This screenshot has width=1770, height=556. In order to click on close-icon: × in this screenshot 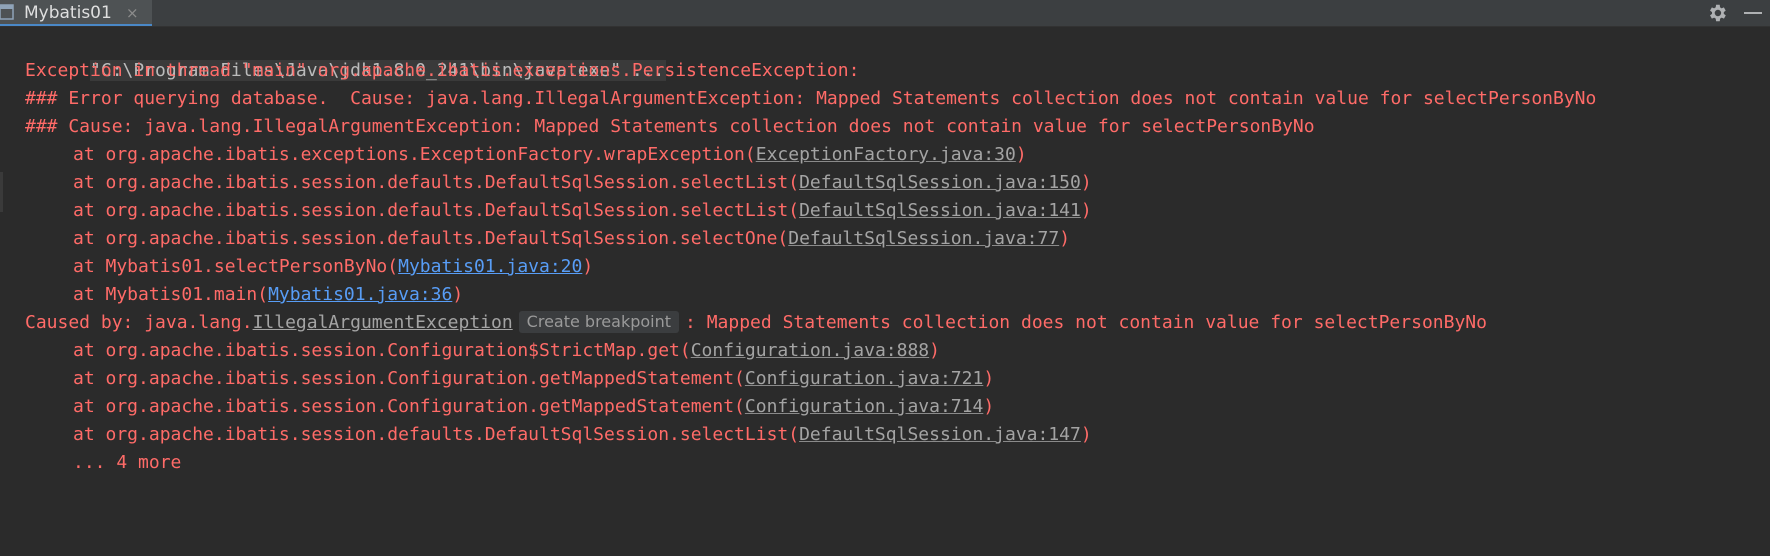, I will do `click(132, 13)`.